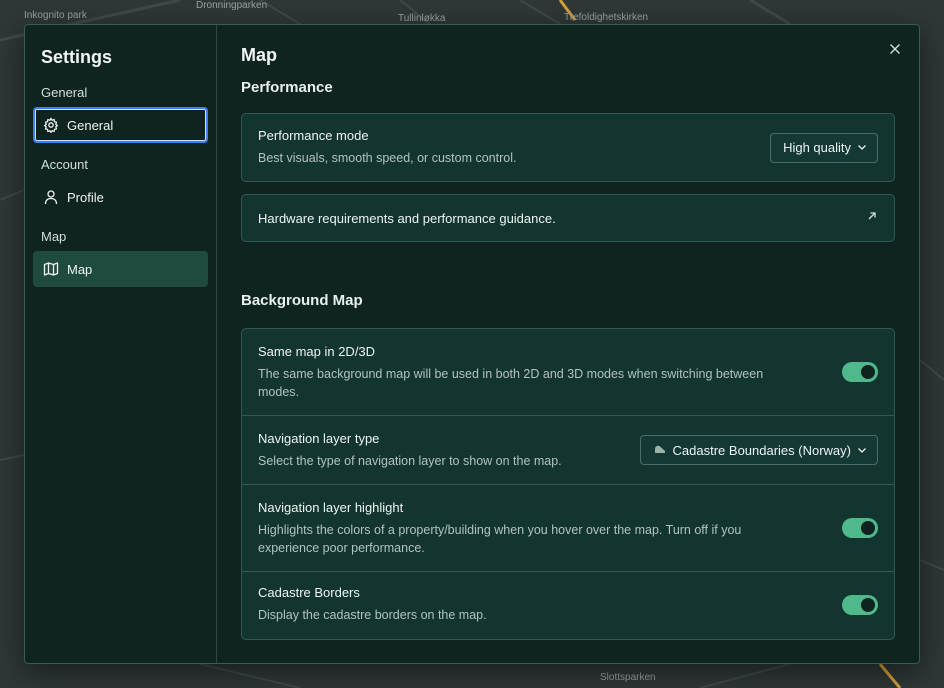 This screenshot has height=688, width=944. What do you see at coordinates (817, 147) in the screenshot?
I see `performance-mode-value: High quality` at bounding box center [817, 147].